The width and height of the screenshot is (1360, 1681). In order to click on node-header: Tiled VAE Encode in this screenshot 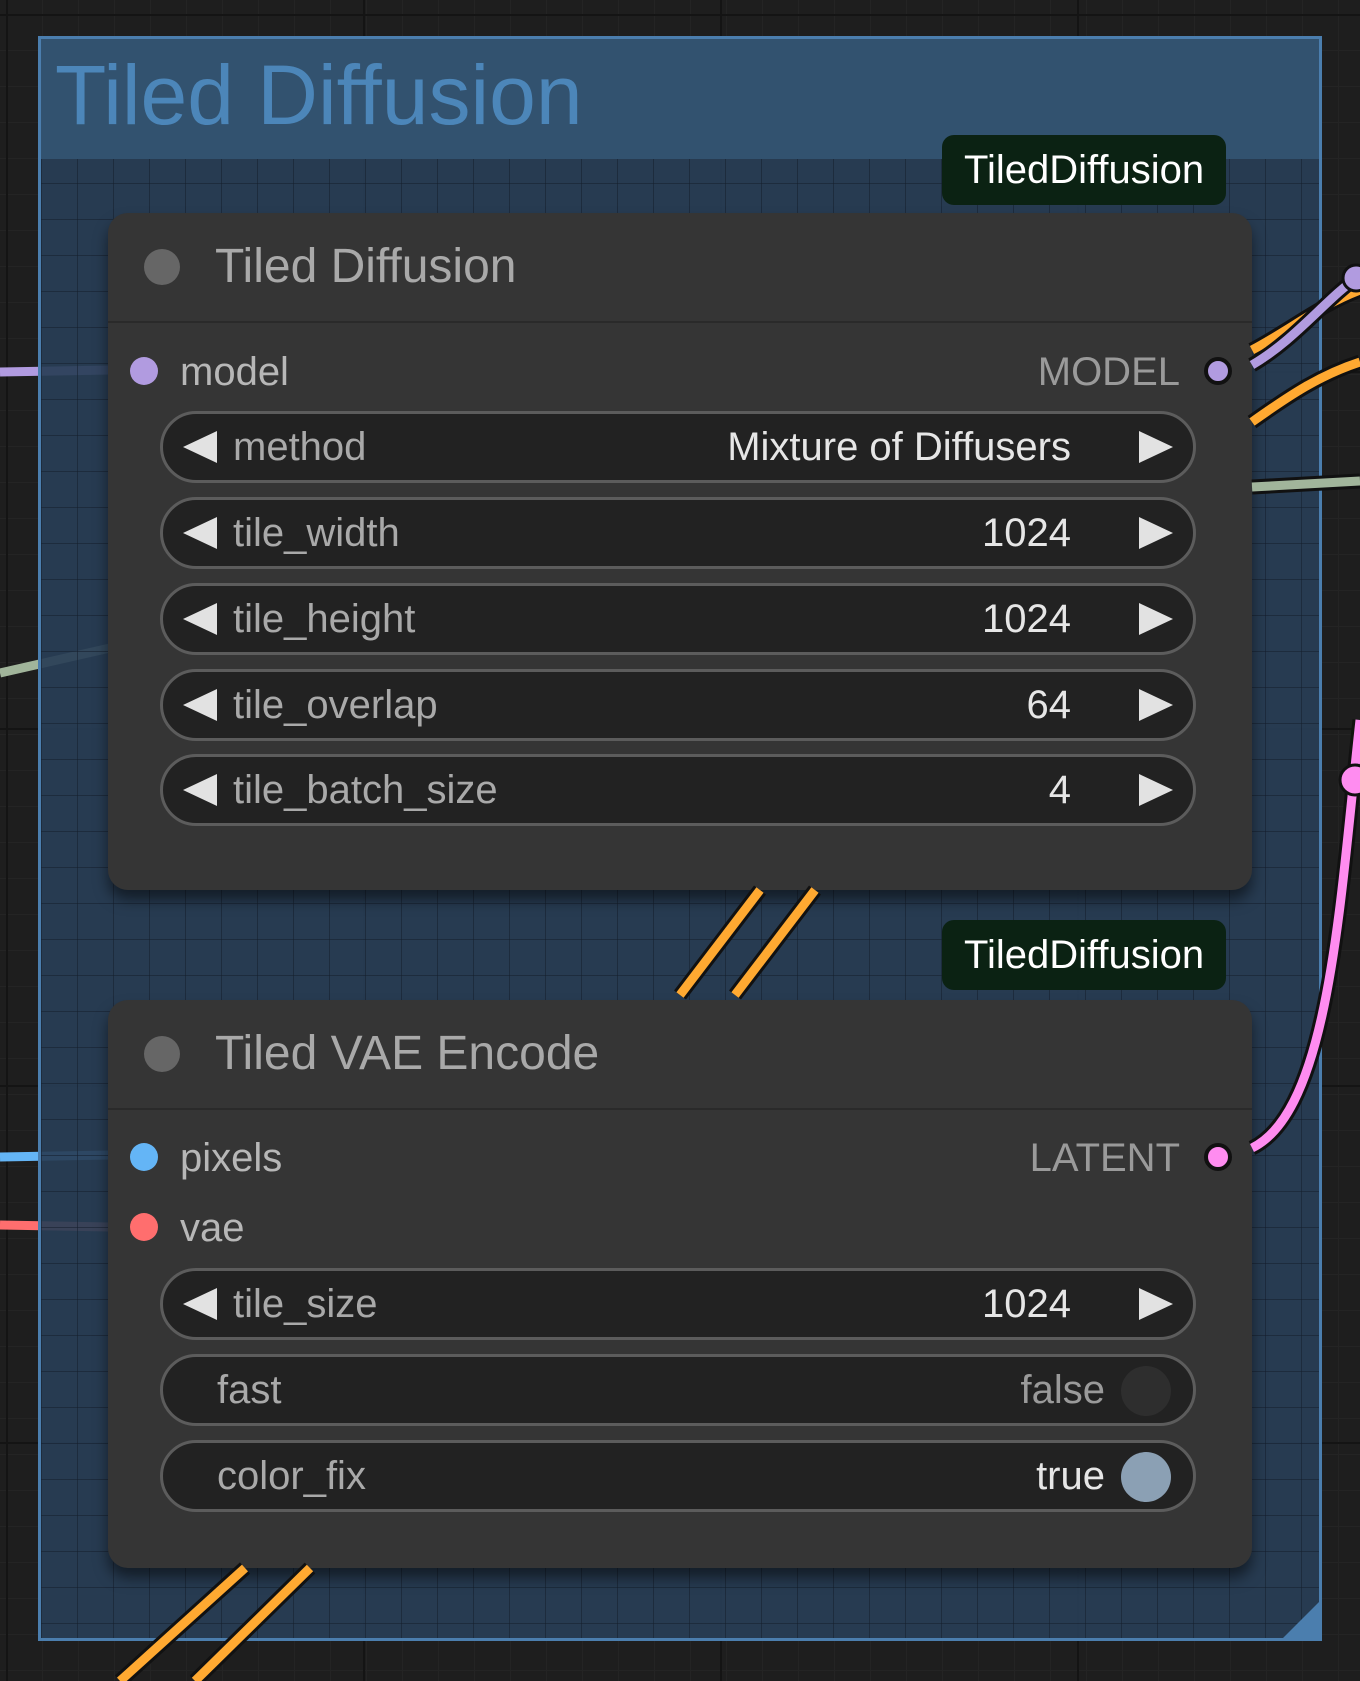, I will do `click(680, 1055)`.